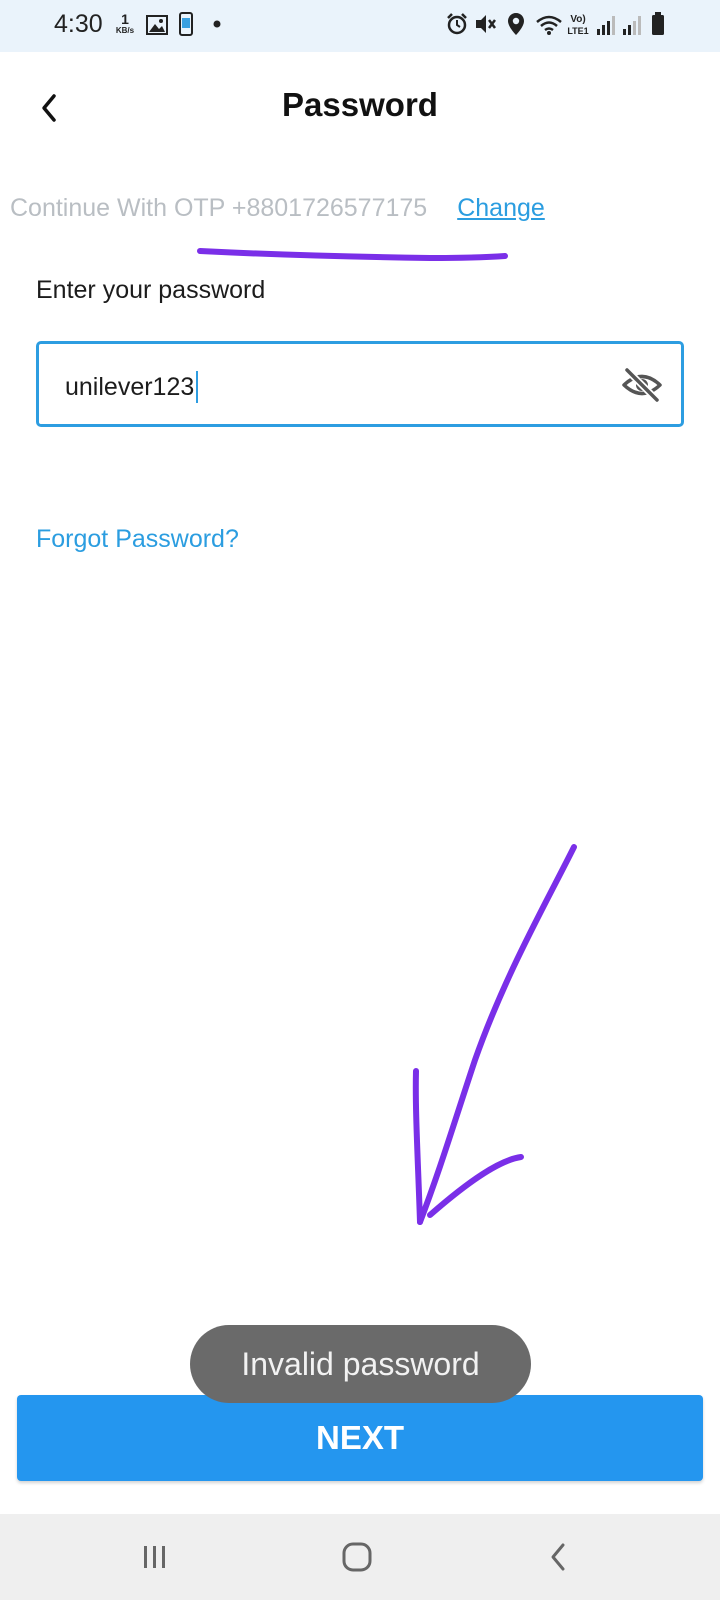 This screenshot has width=720, height=1600. Describe the element at coordinates (658, 23) in the screenshot. I see `battery-icon` at that location.